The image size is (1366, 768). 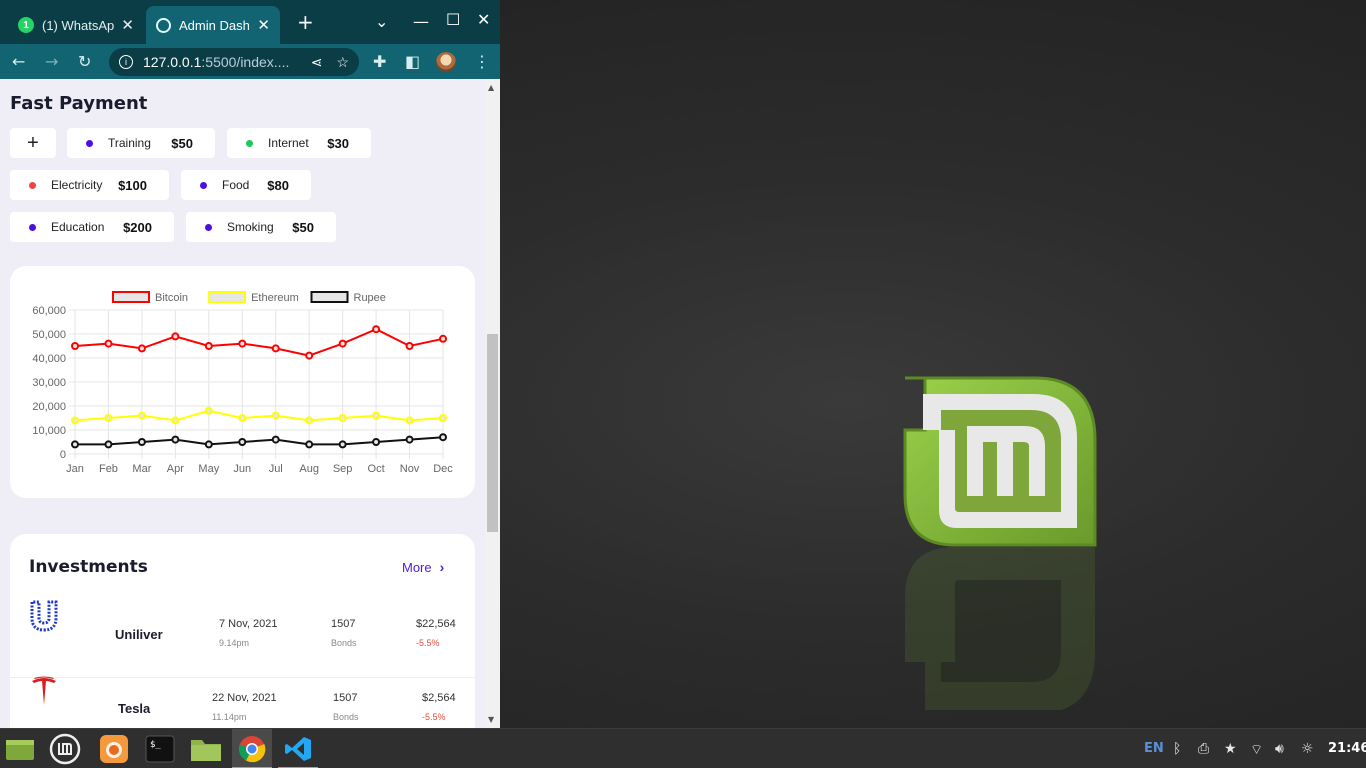 What do you see at coordinates (317, 62) in the screenshot?
I see `share-icon: ⋖` at bounding box center [317, 62].